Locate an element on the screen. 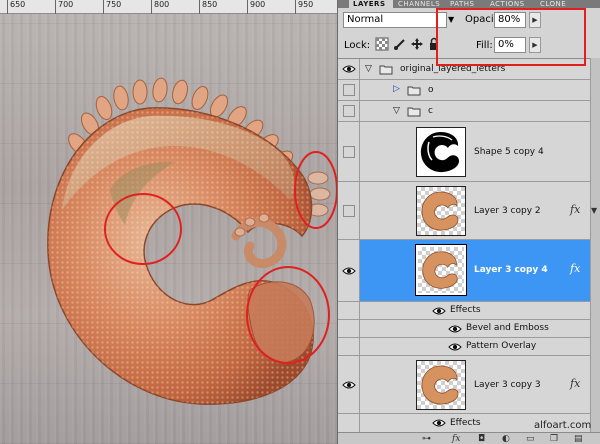  layer-name: Layer 3 copy 3 is located at coordinates (507, 385).